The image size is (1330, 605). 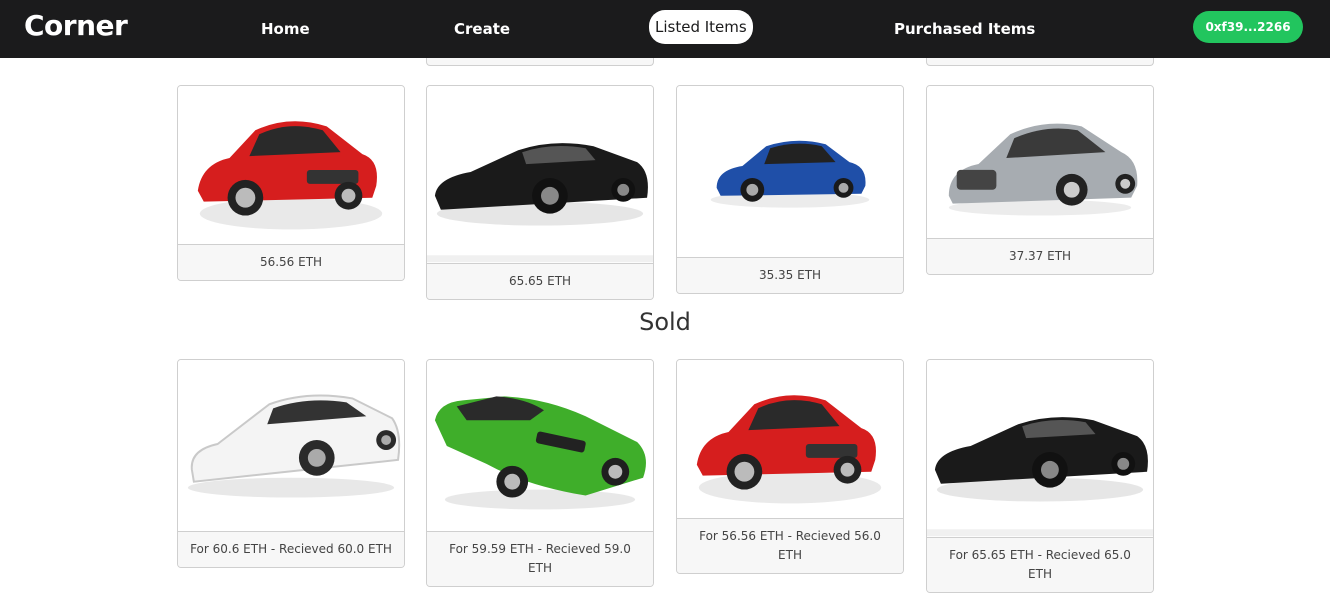 I want to click on listed-item-card: 65.65 ETH, so click(x=540, y=192).